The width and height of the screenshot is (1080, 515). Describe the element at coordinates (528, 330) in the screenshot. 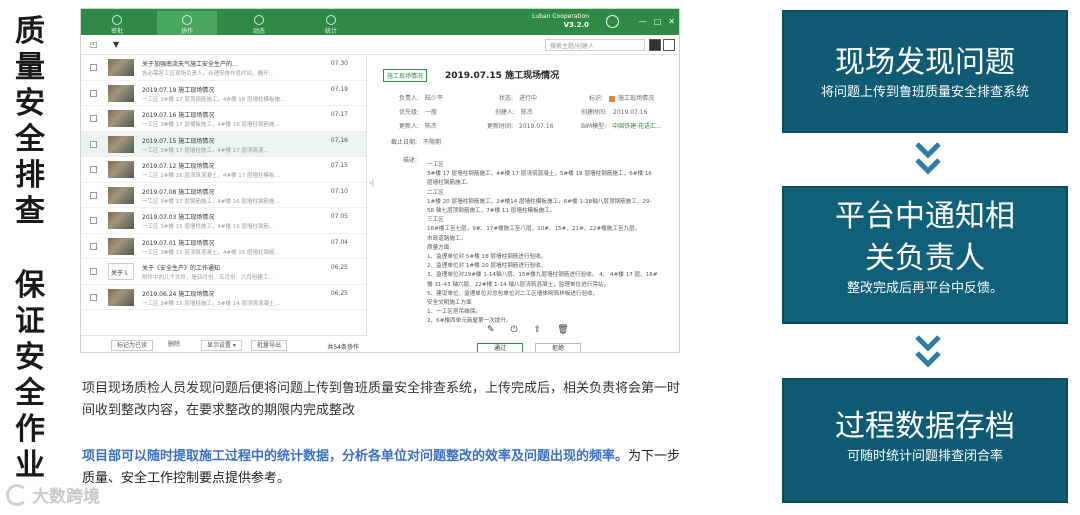

I see `detail-actions: ✎ ⏻ ⇪ 🗑` at that location.